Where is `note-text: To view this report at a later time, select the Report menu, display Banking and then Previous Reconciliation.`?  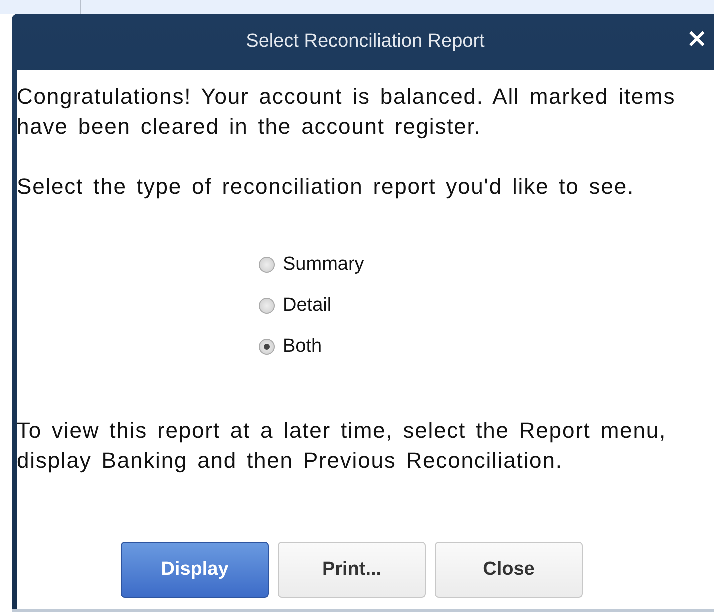 note-text: To view this report at a later time, select the Report menu, display Banking and then Previous Reconciliation. is located at coordinates (342, 446).